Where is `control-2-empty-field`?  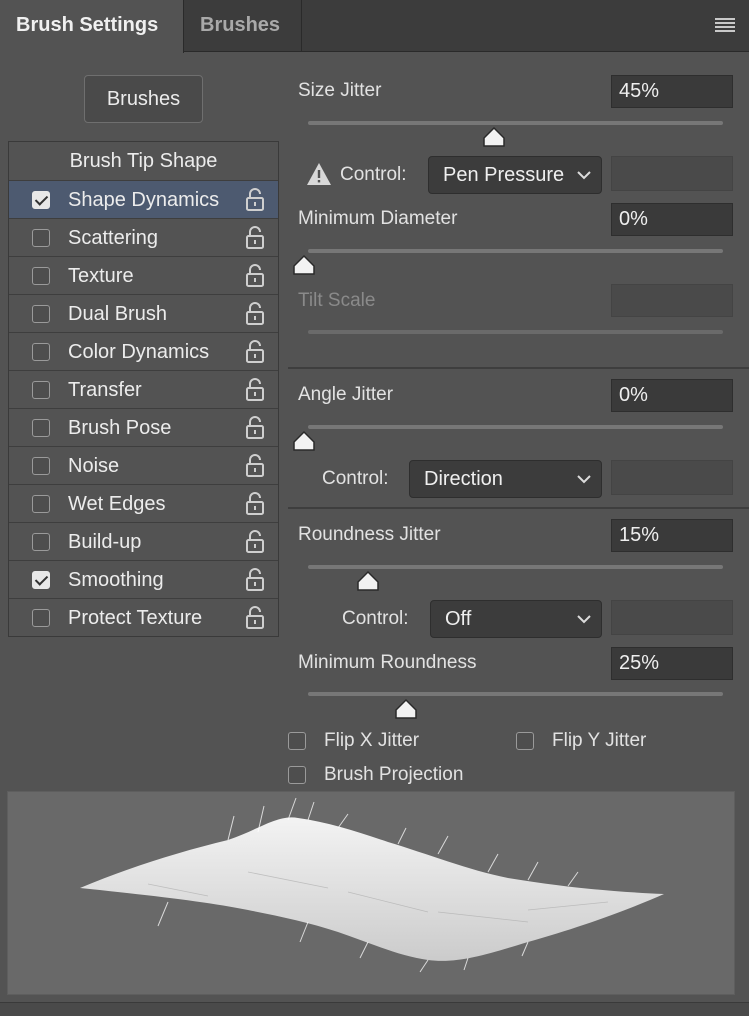 control-2-empty-field is located at coordinates (672, 477).